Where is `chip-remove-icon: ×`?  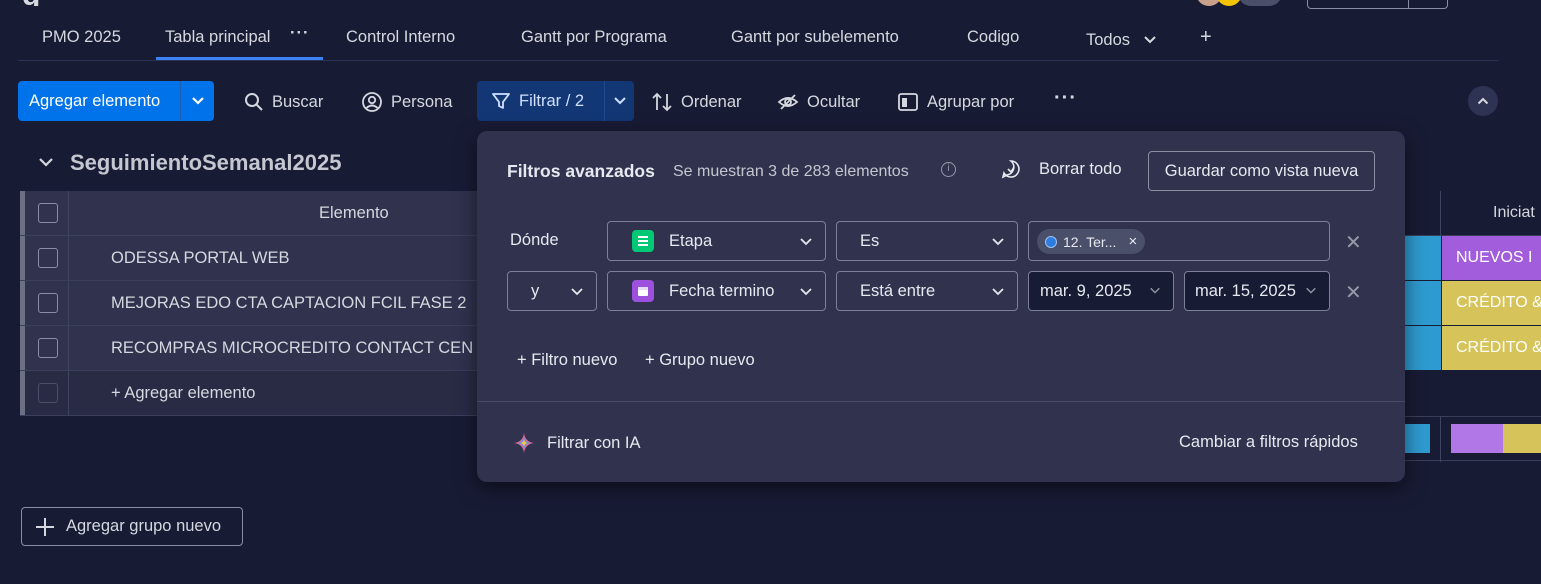 chip-remove-icon: × is located at coordinates (1132, 241).